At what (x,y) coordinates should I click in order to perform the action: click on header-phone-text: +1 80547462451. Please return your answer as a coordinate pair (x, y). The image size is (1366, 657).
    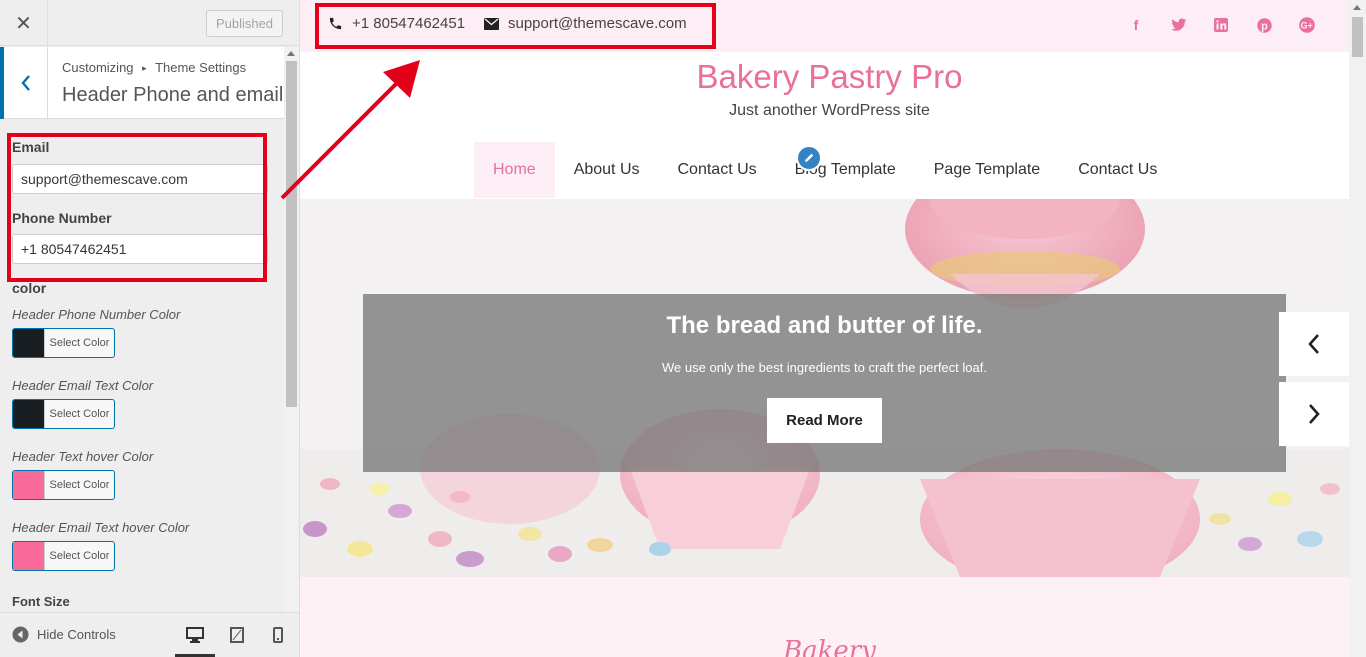
    Looking at the image, I should click on (409, 23).